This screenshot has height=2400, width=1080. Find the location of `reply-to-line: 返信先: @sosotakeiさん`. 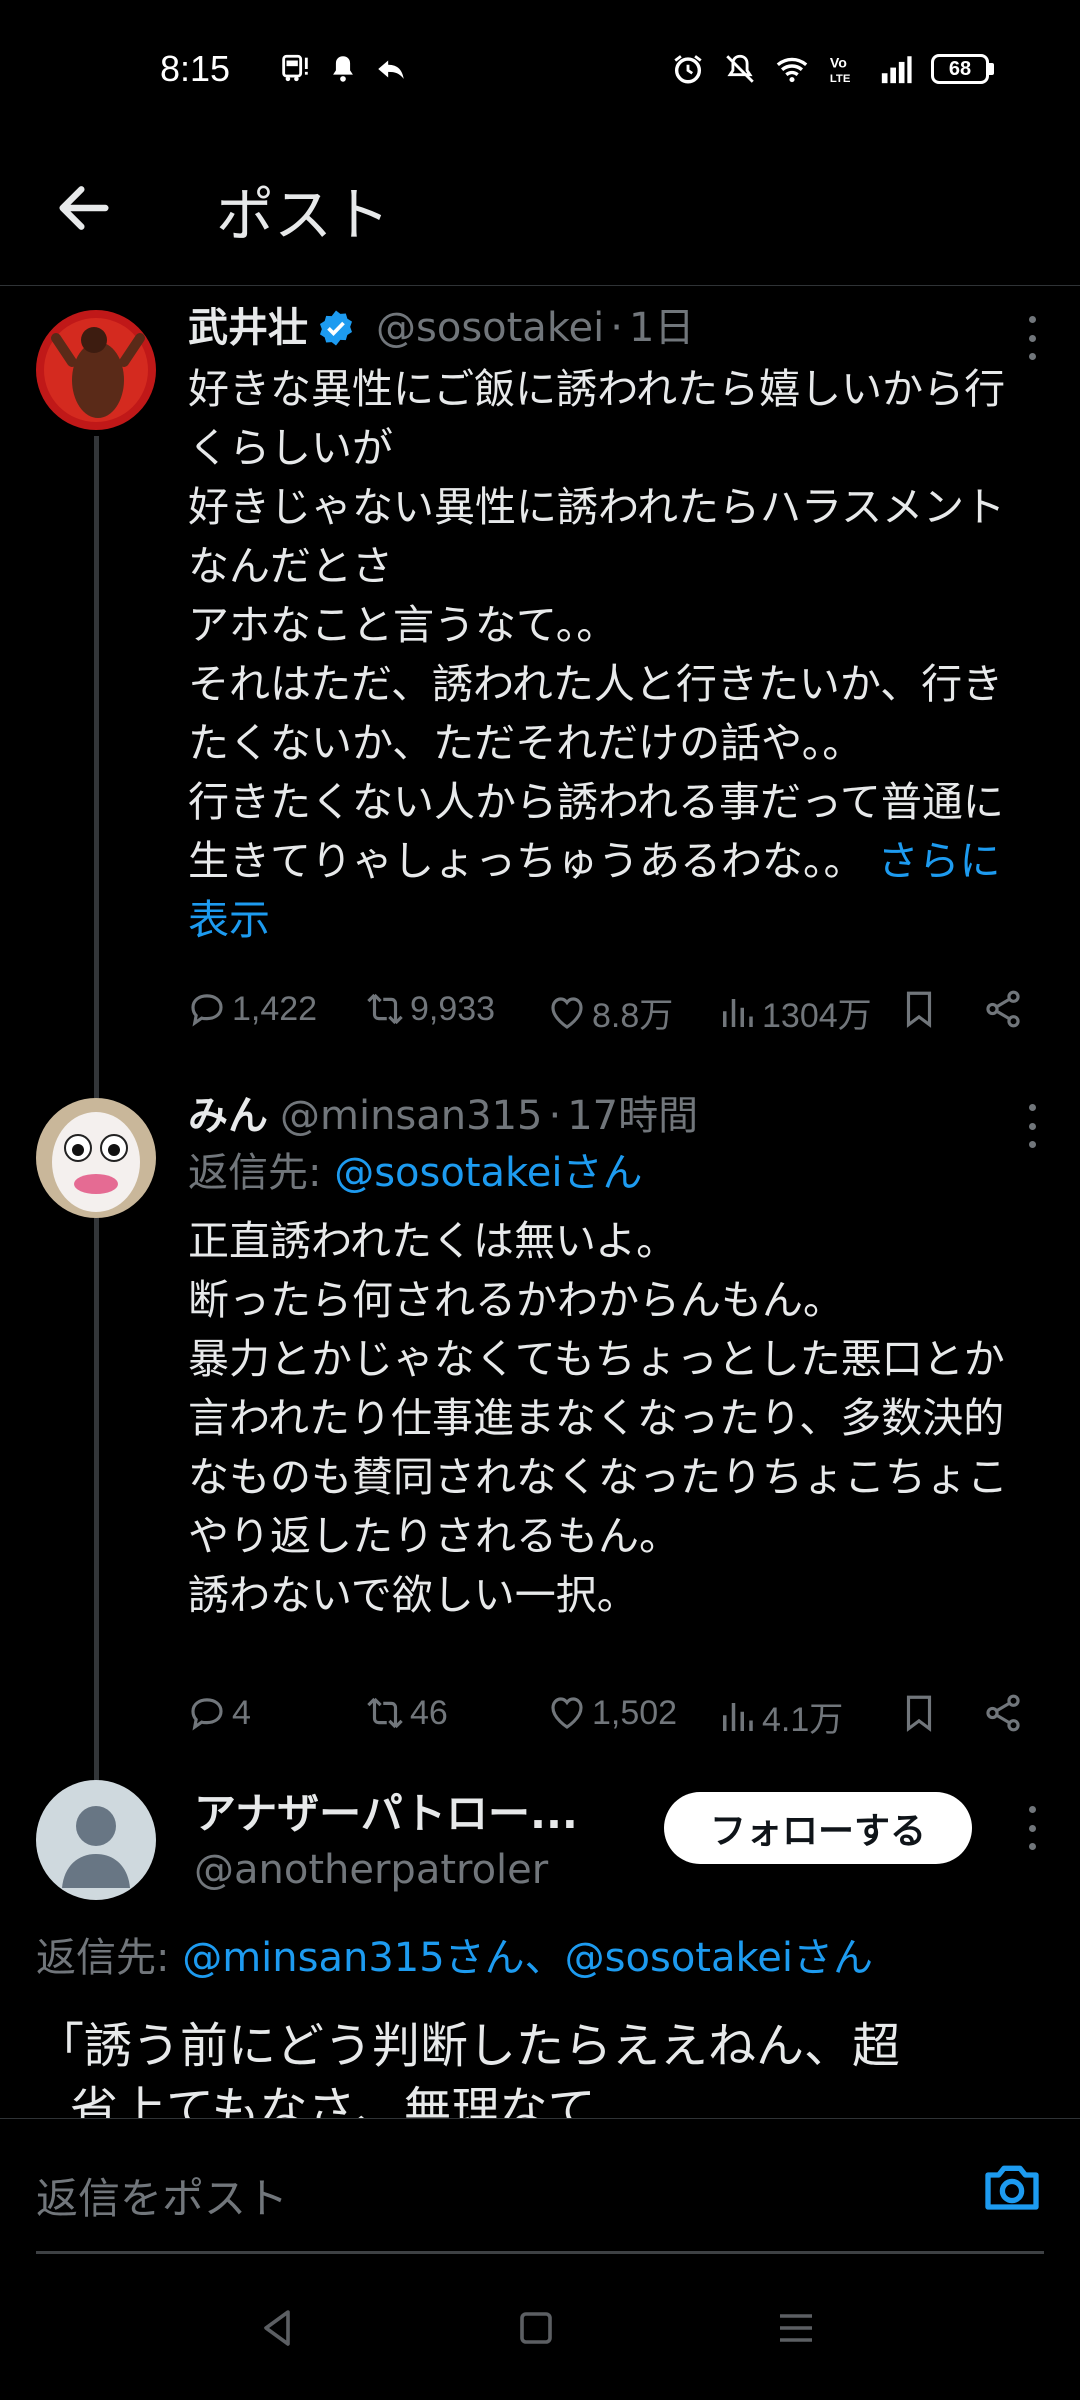

reply-to-line: 返信先: @sosotakeiさん is located at coordinates (415, 1173).